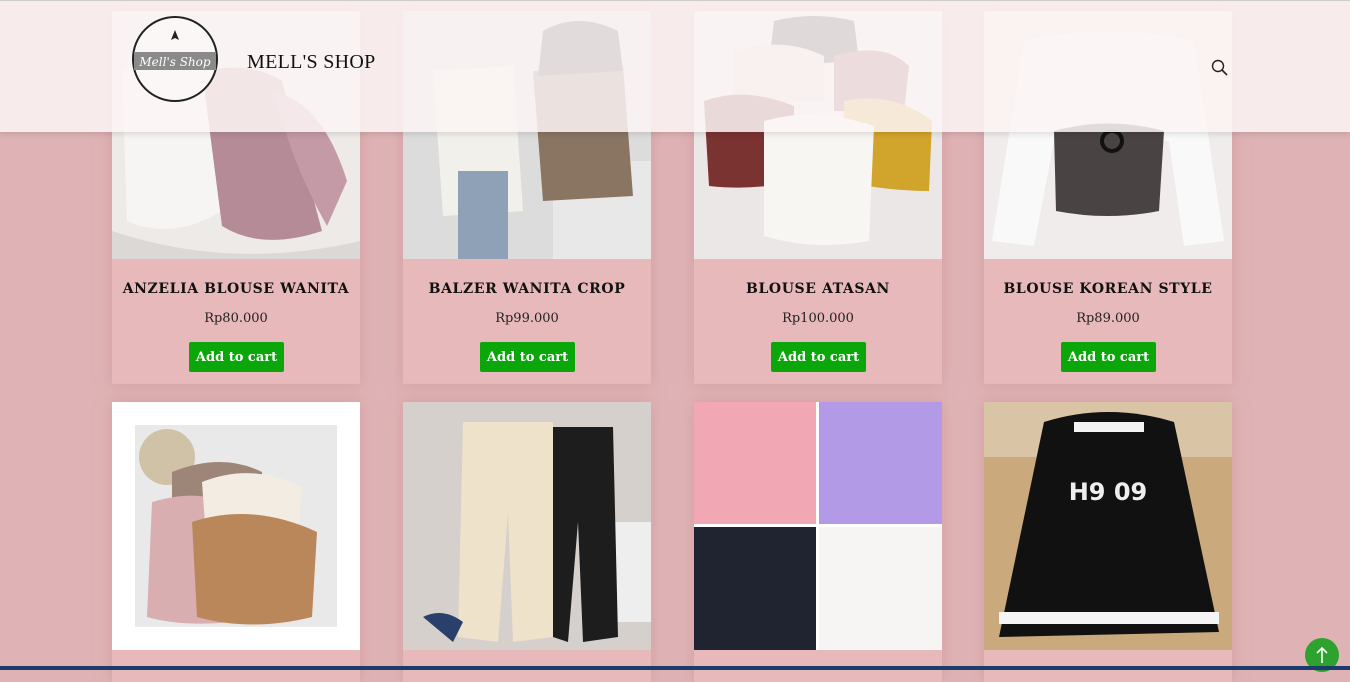  What do you see at coordinates (675, 668) in the screenshot?
I see `bottom-bar` at bounding box center [675, 668].